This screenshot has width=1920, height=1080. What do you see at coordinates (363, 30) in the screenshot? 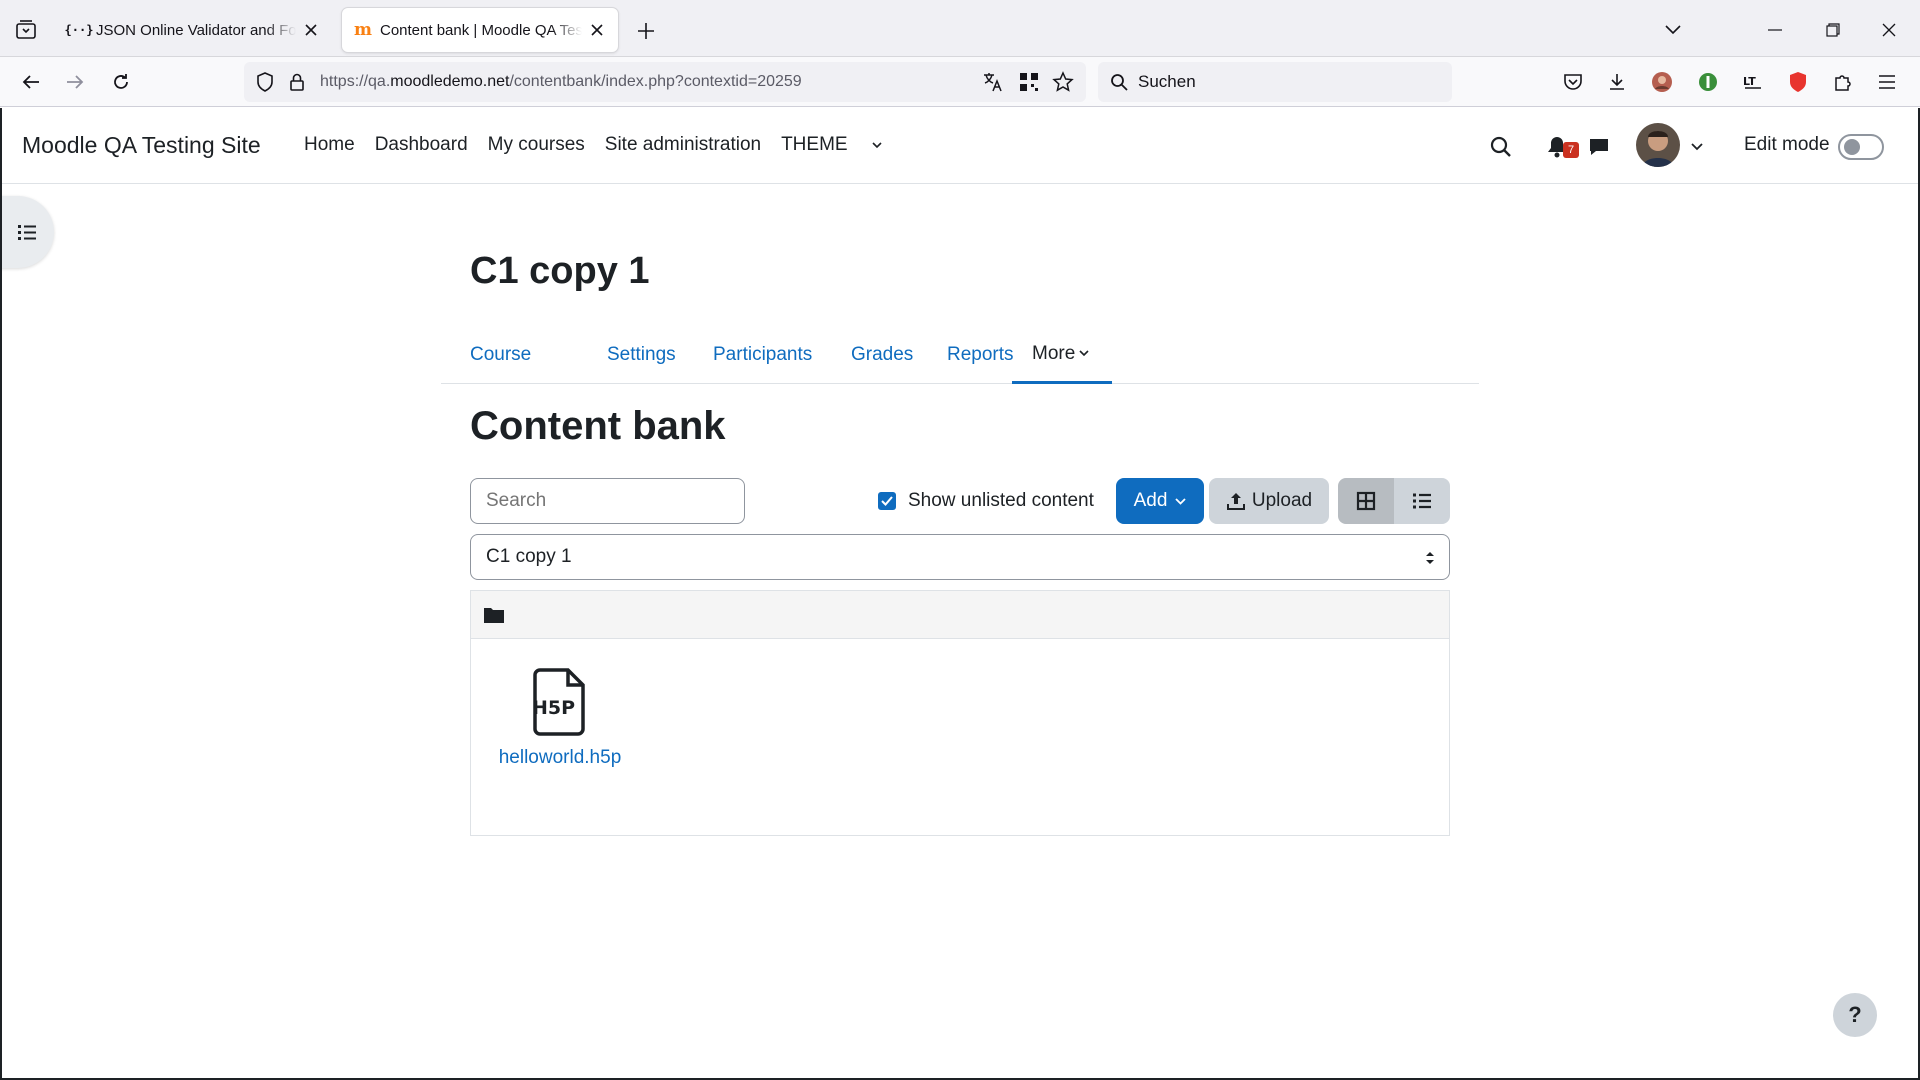
I see `moodle-favicon-icon: m` at bounding box center [363, 30].